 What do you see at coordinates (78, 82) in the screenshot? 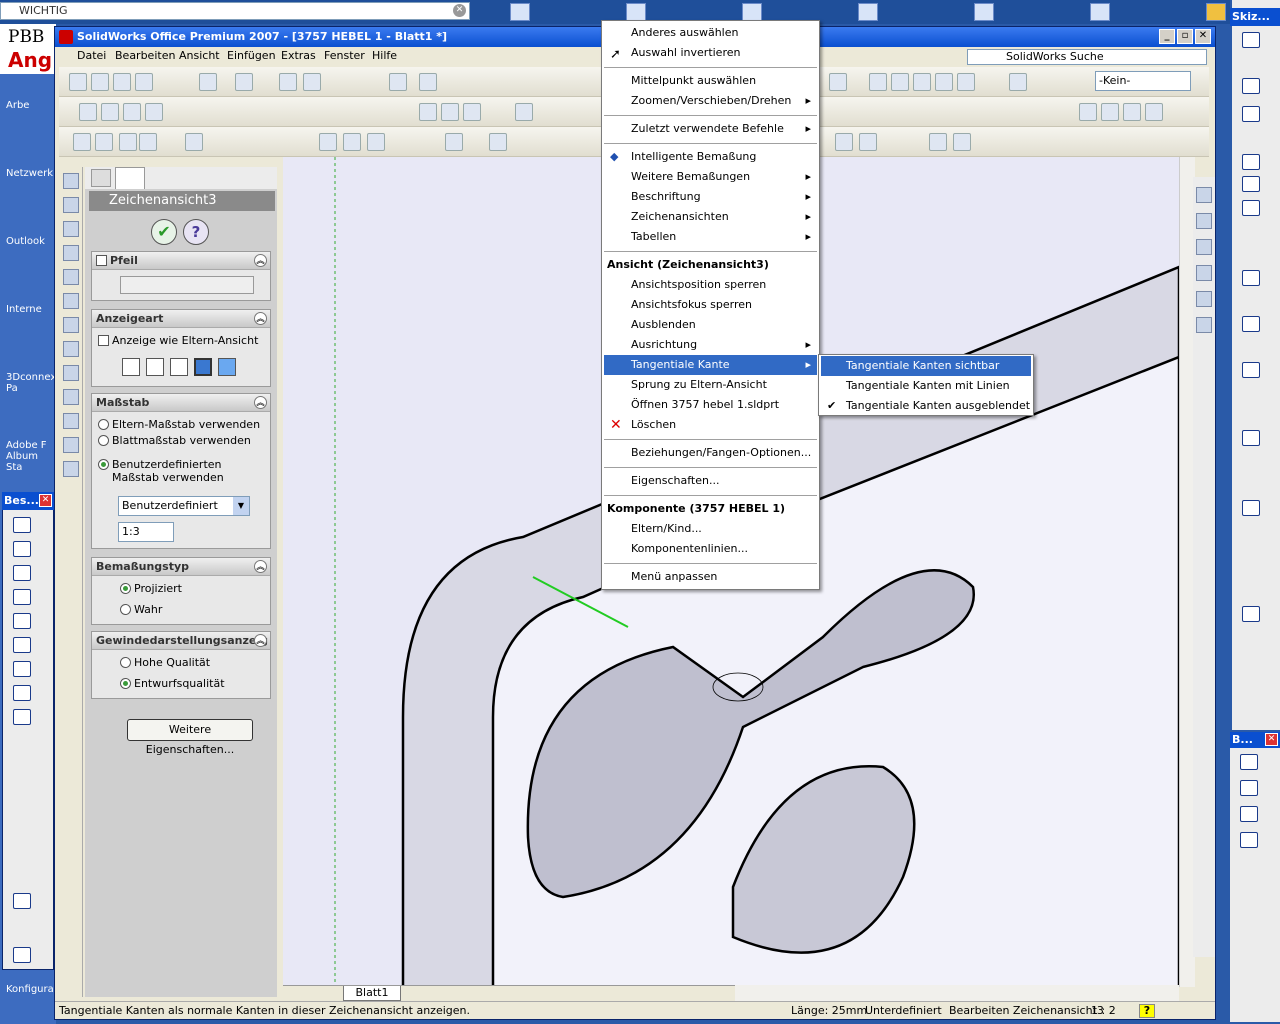
I see `new-icon` at bounding box center [78, 82].